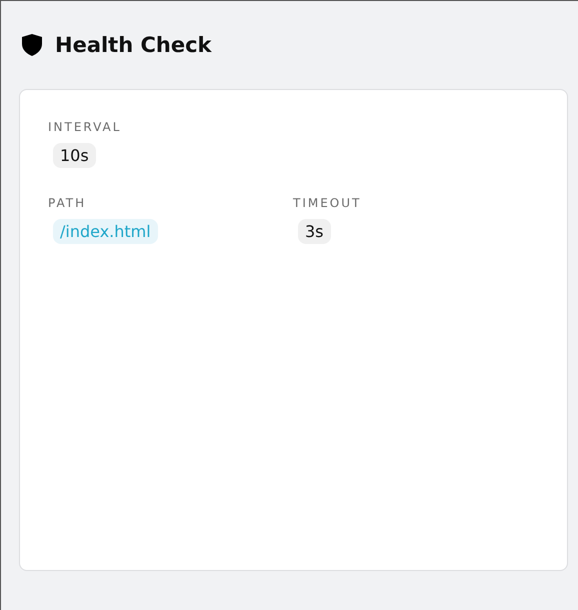 This screenshot has height=610, width=578. What do you see at coordinates (105, 231) in the screenshot?
I see `path-link: /index.html` at bounding box center [105, 231].